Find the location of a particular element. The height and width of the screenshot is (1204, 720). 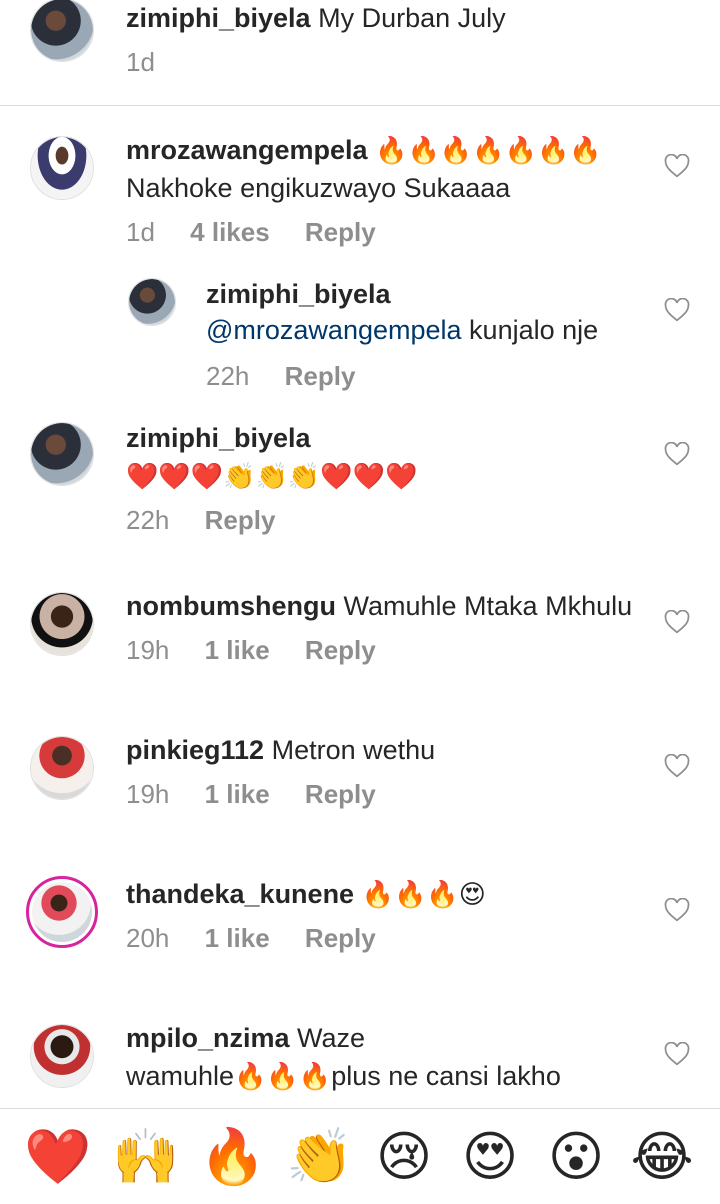

comment-meta: 1d 4 likes Reply is located at coordinates (265, 232).